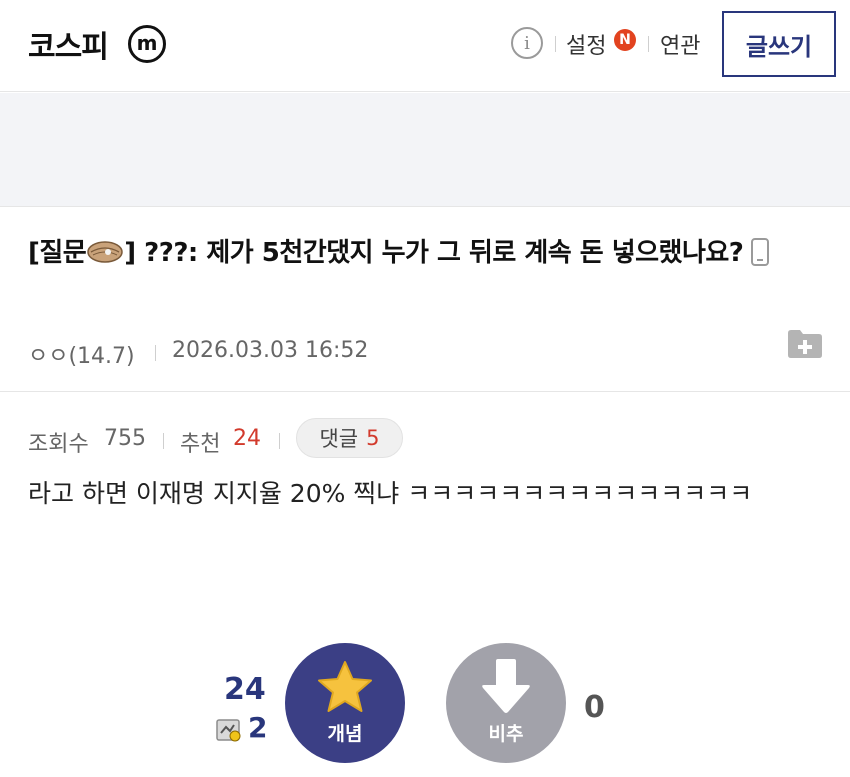  What do you see at coordinates (200, 444) in the screenshot?
I see `recommend-label: 추천` at bounding box center [200, 444].